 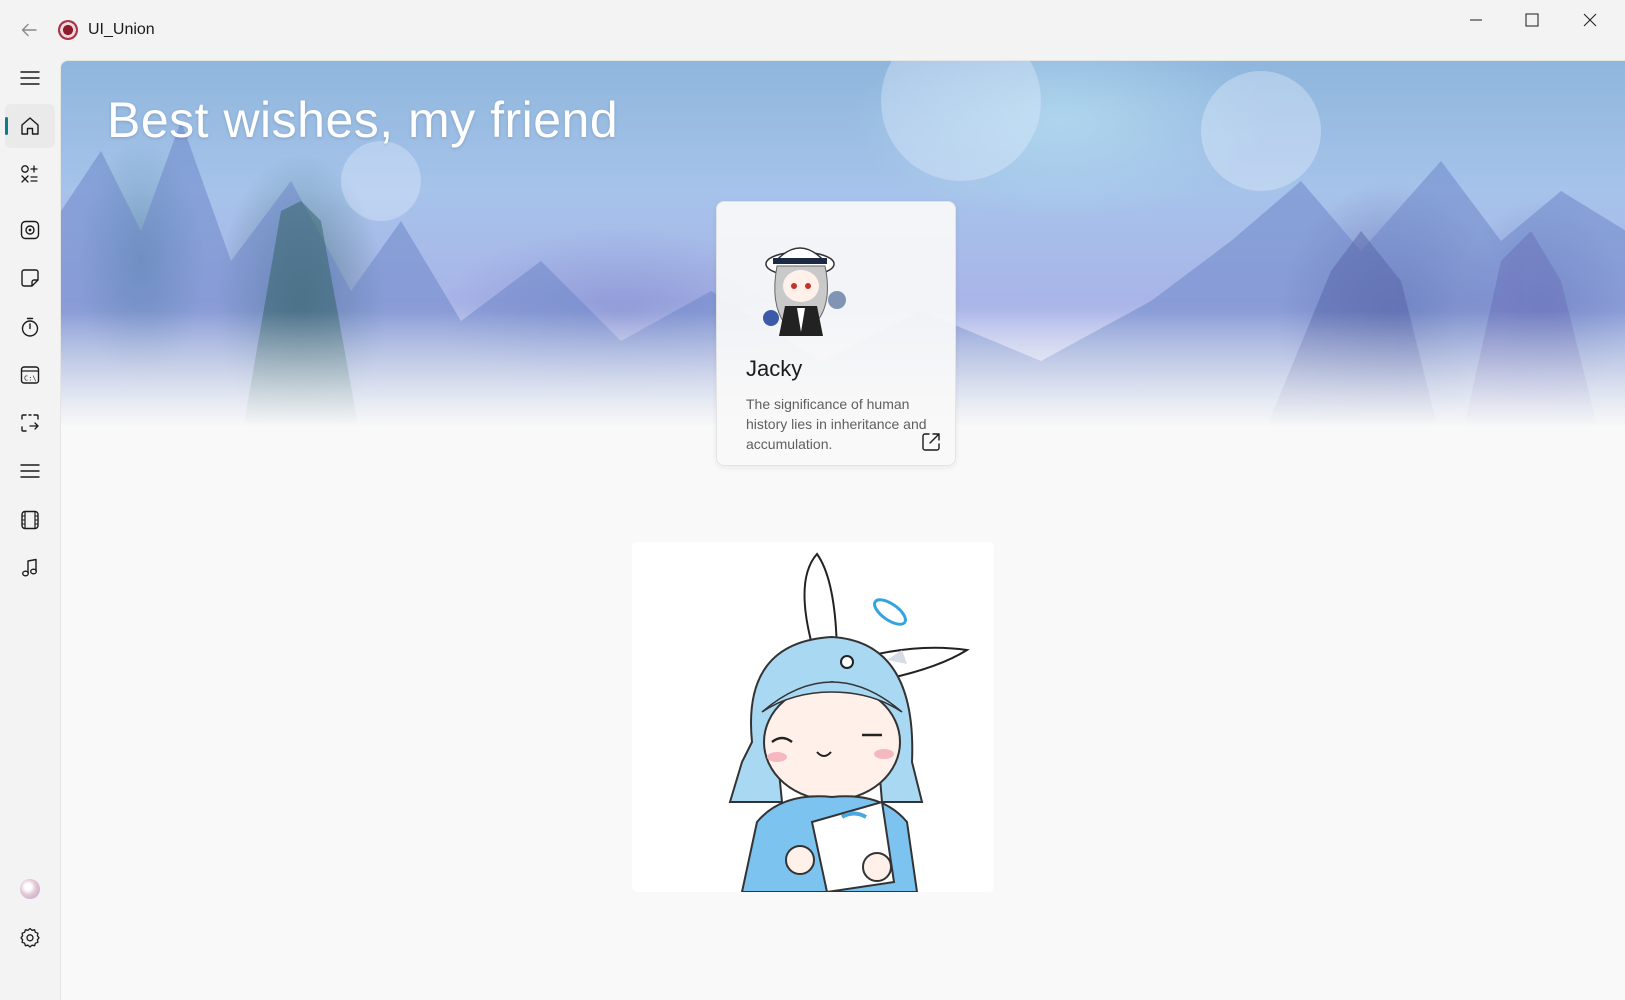 I want to click on timer-icon, so click(x=30, y=327).